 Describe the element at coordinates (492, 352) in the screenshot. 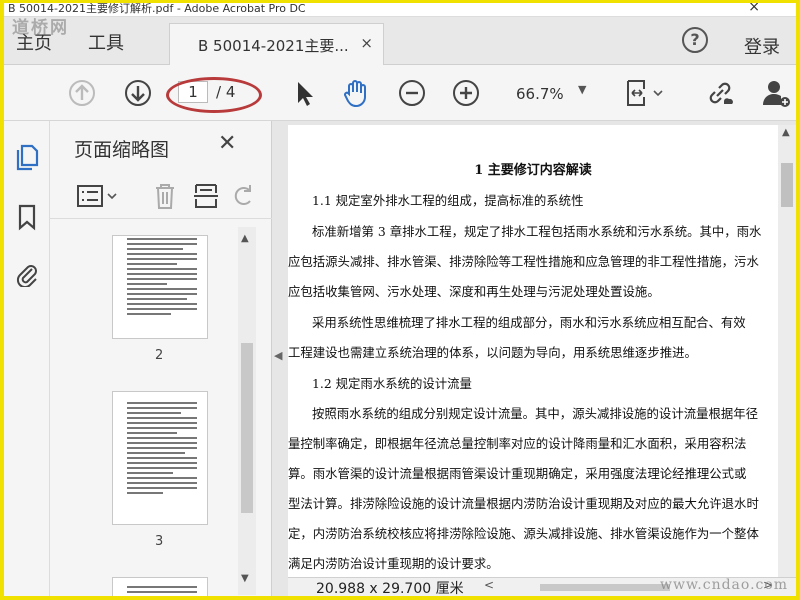

I see `text-line: 工程建设也需建立系统治理的体系，以问题为导向，用系统思维逐步推进。` at that location.